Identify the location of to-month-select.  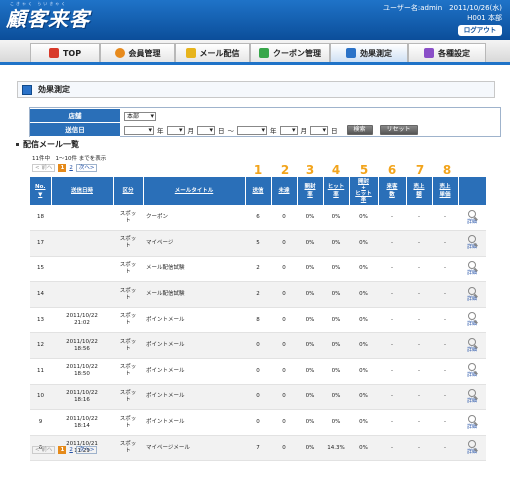
(288, 130).